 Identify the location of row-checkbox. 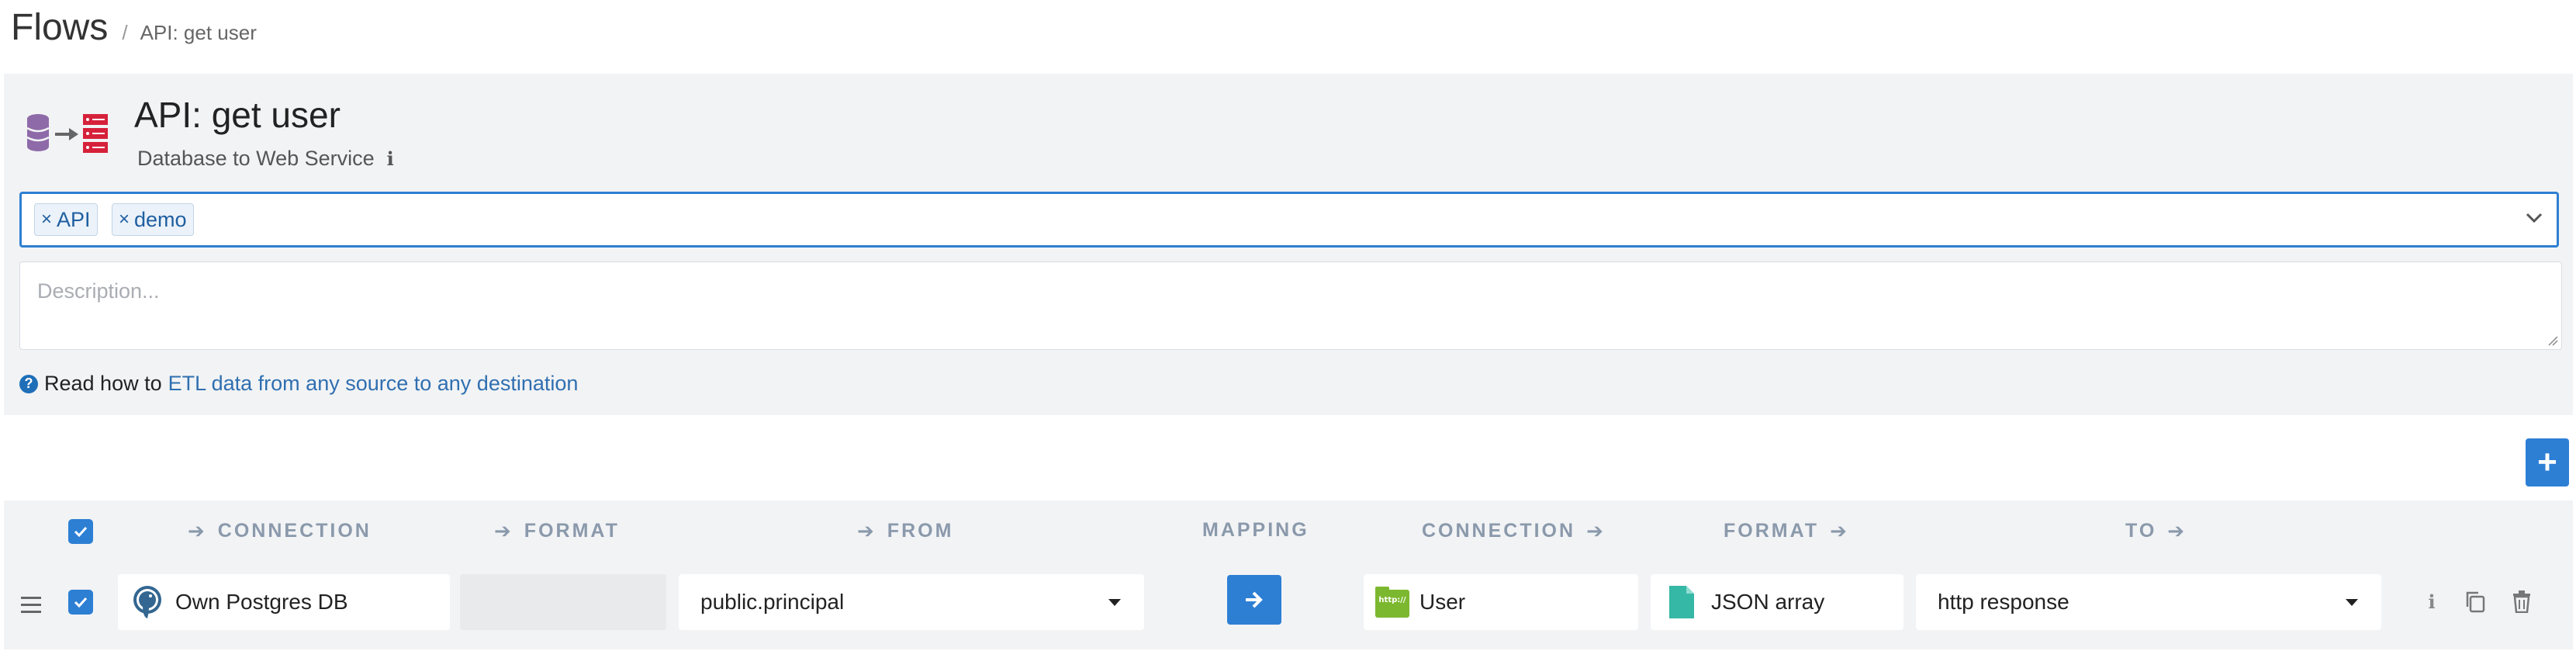
(80, 602).